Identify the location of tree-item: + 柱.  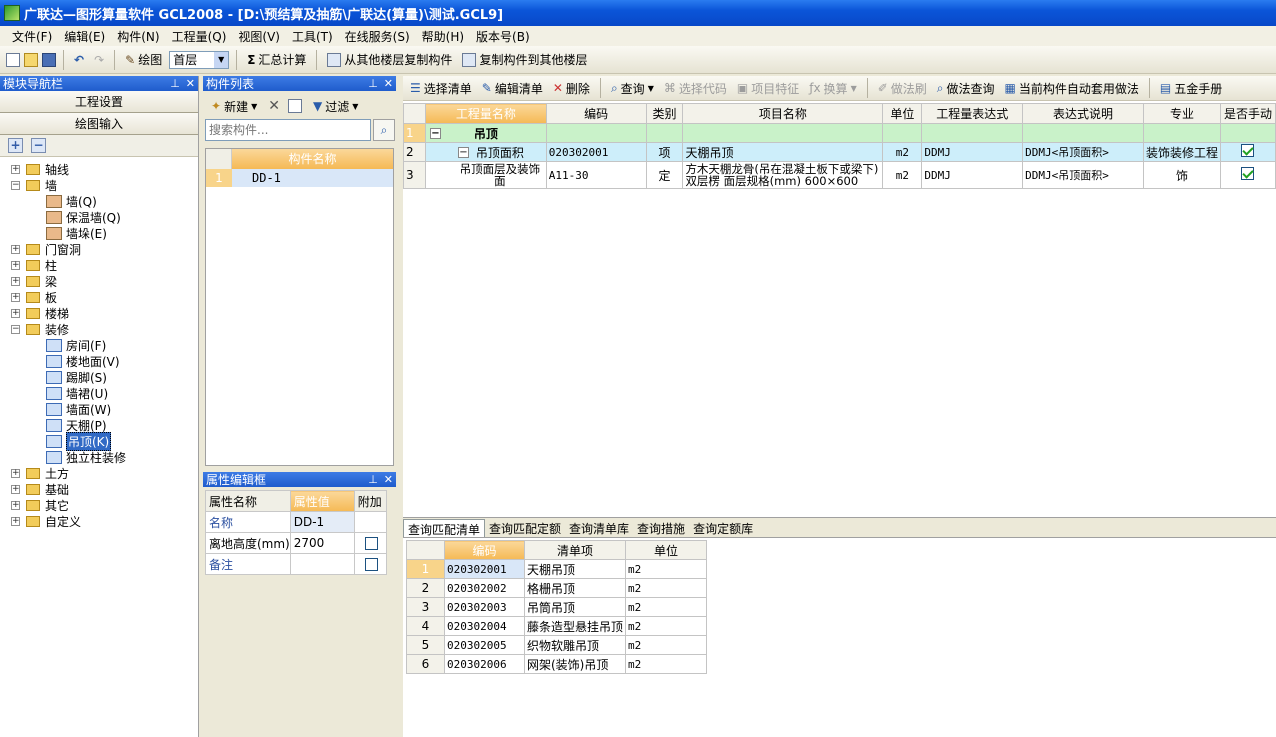
(99, 265).